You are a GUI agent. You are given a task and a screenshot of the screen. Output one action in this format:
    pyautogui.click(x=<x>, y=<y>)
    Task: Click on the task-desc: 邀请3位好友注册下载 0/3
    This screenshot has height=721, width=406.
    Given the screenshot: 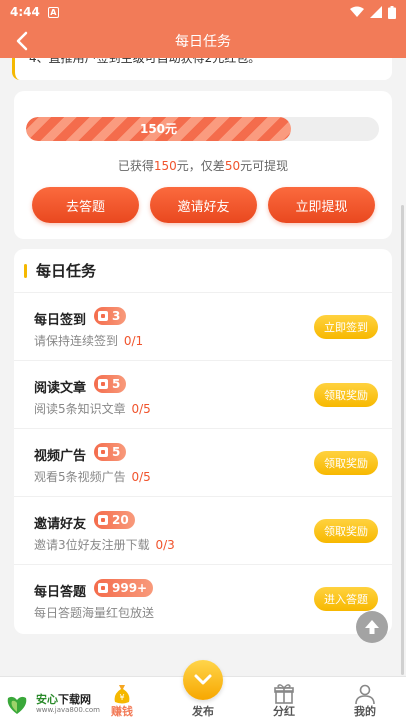 What is the action you would take?
    pyautogui.click(x=104, y=544)
    